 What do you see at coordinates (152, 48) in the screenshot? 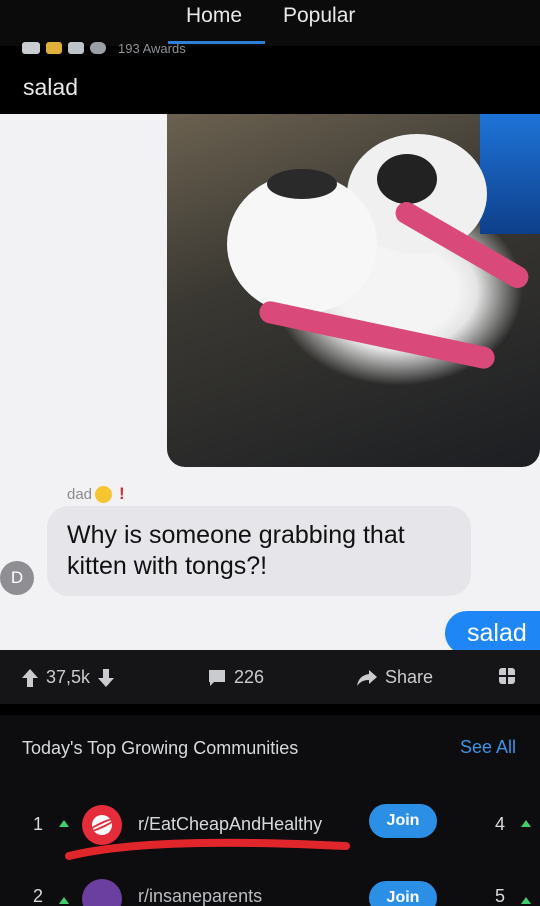
I see `awards-count: 193 Awards` at bounding box center [152, 48].